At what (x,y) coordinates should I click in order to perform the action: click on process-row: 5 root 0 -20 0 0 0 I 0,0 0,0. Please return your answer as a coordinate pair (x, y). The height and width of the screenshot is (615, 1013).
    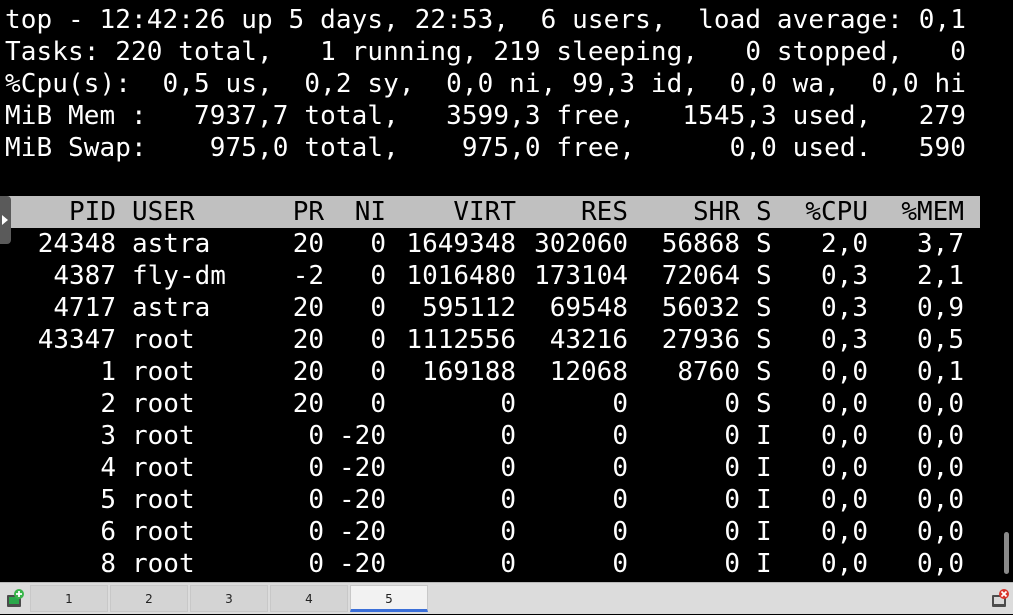
    Looking at the image, I should click on (490, 500).